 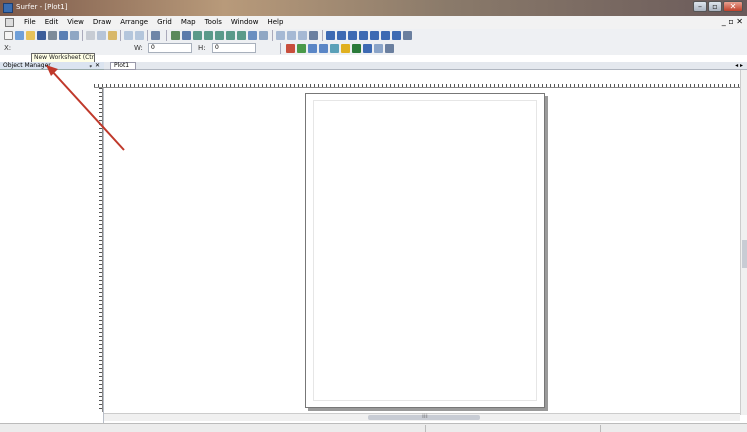 I want to click on window-title: Surfer - [Plot1], so click(x=42, y=7).